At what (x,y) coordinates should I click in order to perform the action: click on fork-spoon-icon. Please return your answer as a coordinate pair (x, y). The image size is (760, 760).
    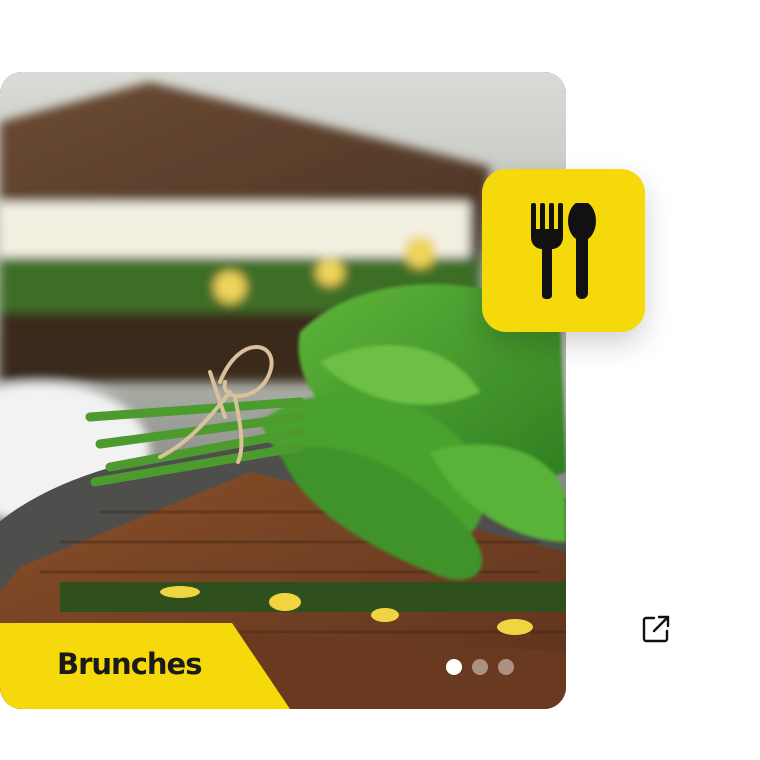
    Looking at the image, I should click on (563, 250).